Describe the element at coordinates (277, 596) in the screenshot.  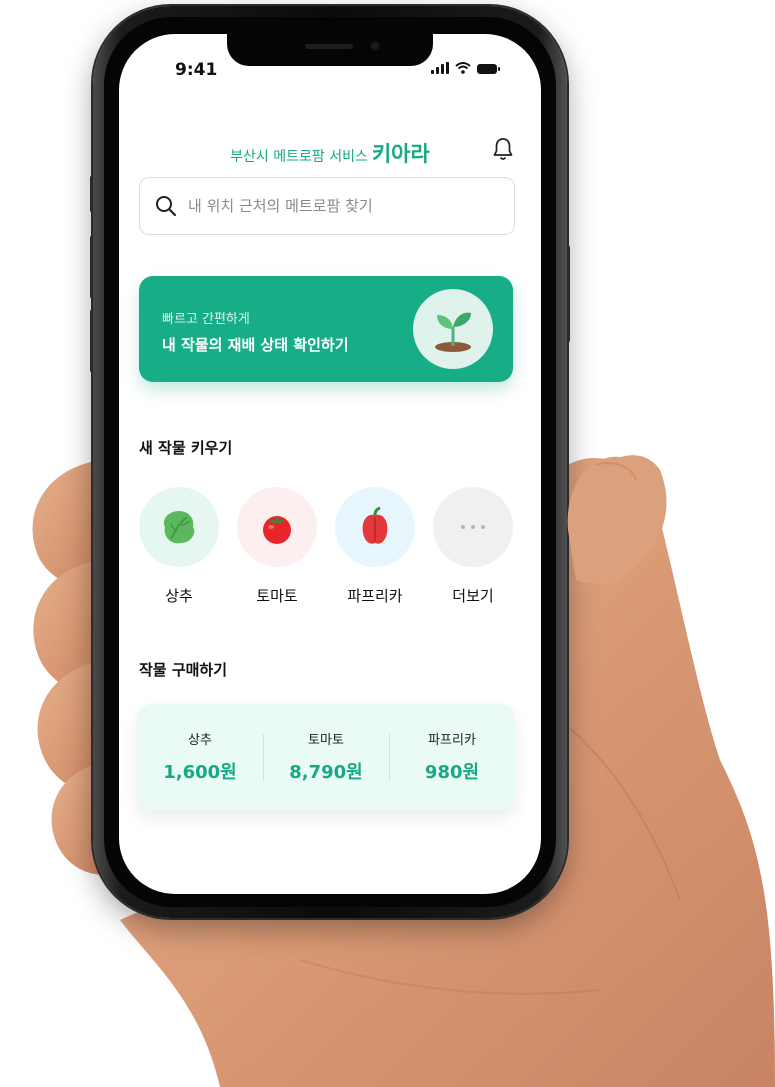
I see `crop-label: 토마토` at that location.